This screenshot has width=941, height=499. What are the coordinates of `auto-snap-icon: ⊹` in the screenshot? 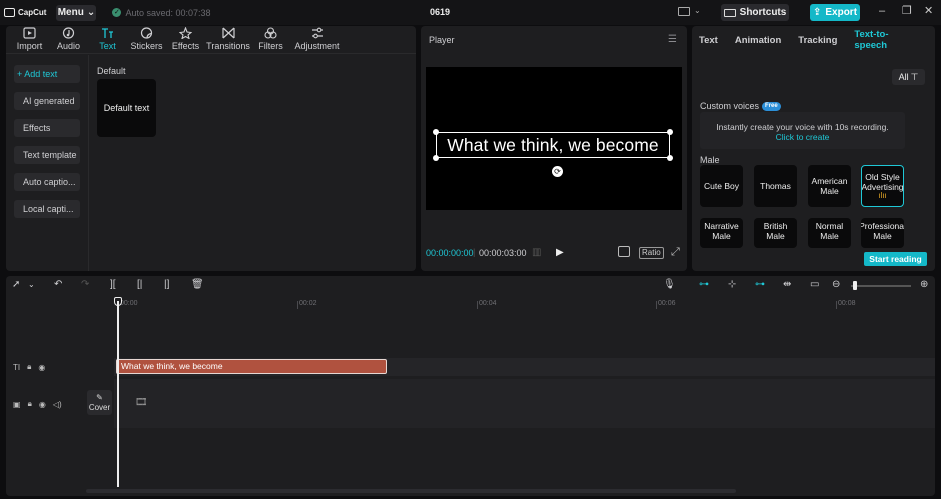 It's located at (732, 285).